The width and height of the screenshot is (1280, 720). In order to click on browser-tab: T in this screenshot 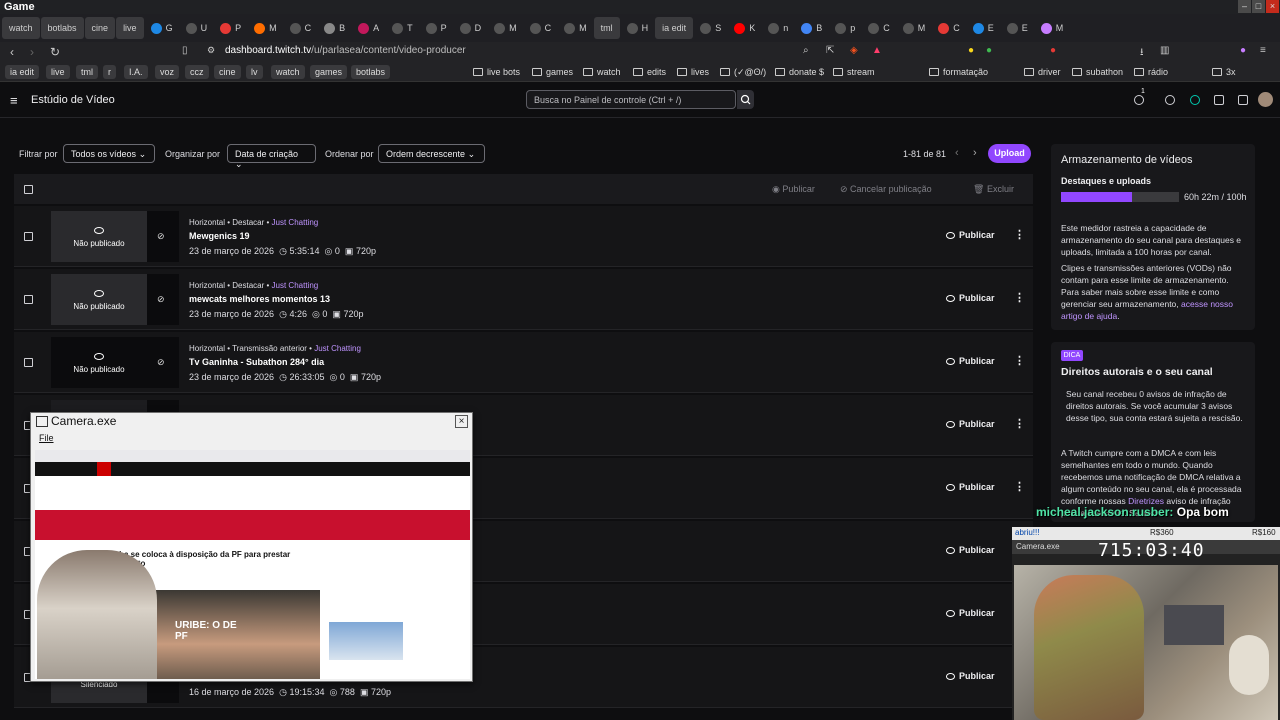, I will do `click(402, 28)`.